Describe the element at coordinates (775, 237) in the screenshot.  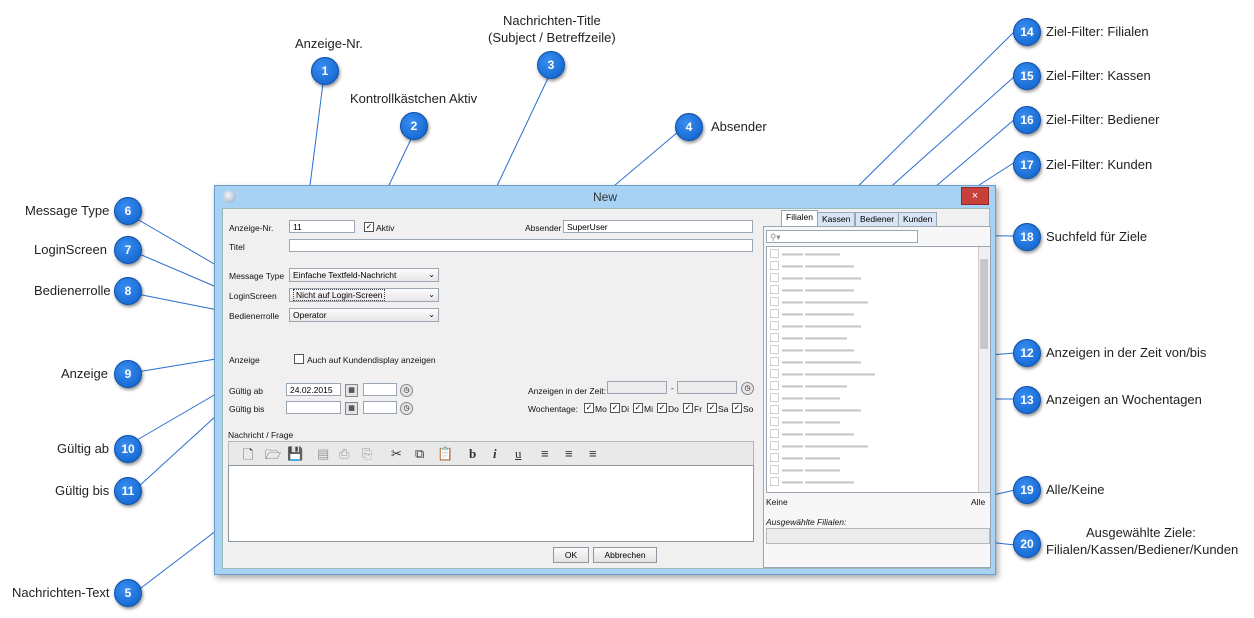
I see `search-icon: ⚲▾` at that location.